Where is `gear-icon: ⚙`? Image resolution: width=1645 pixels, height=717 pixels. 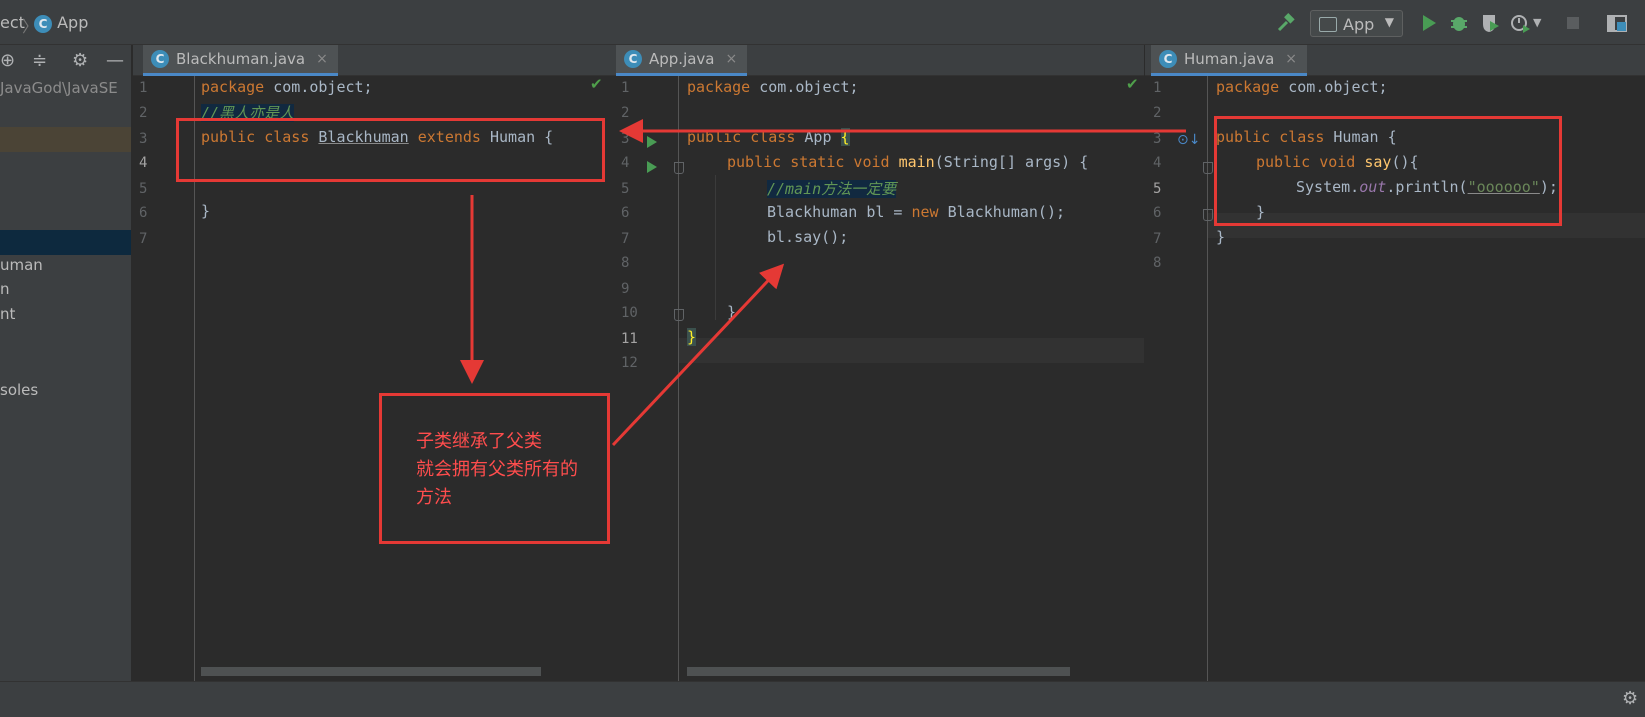
gear-icon: ⚙ is located at coordinates (80, 60).